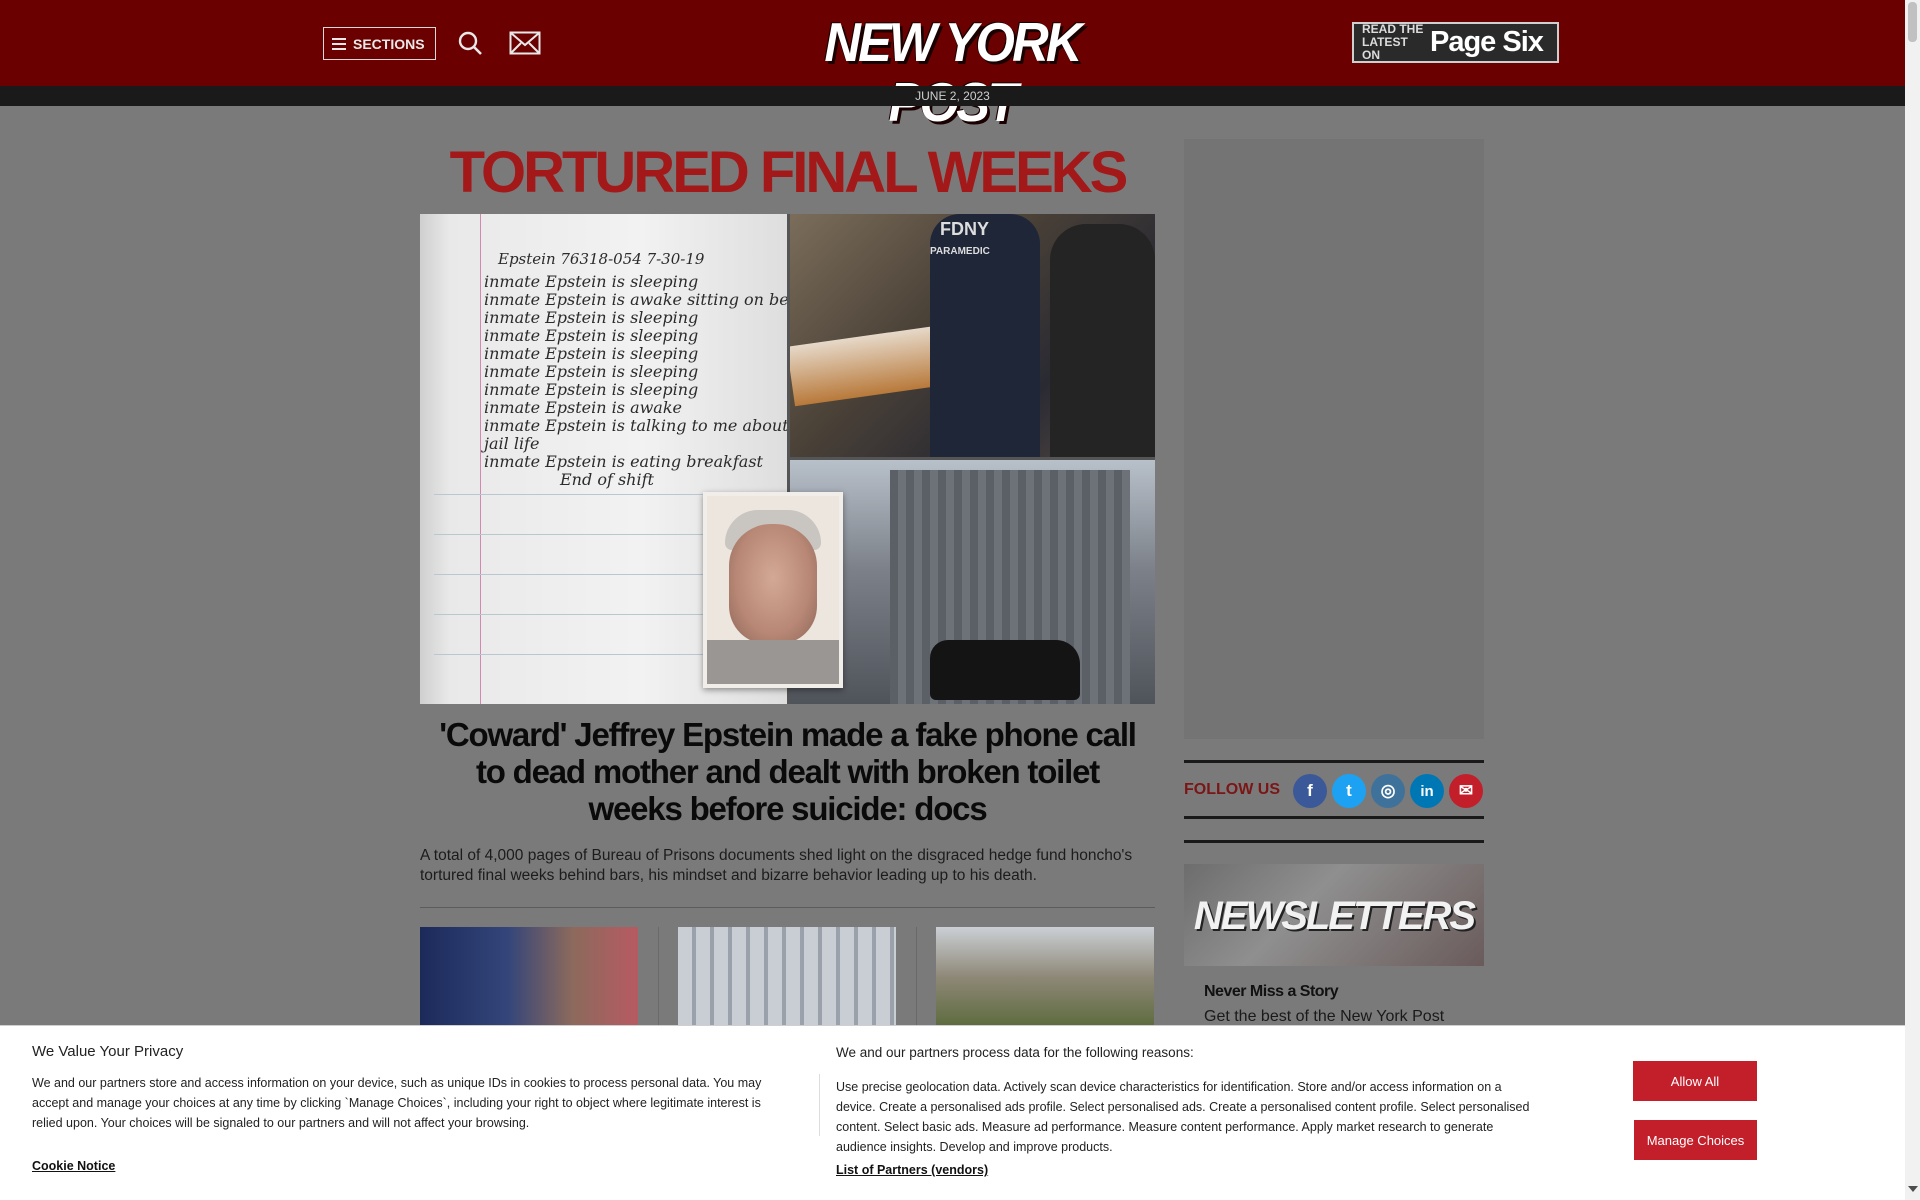 This screenshot has height=1200, width=1920. What do you see at coordinates (787, 173) in the screenshot?
I see `article-kicker: TORTURED FINAL WEEKS` at bounding box center [787, 173].